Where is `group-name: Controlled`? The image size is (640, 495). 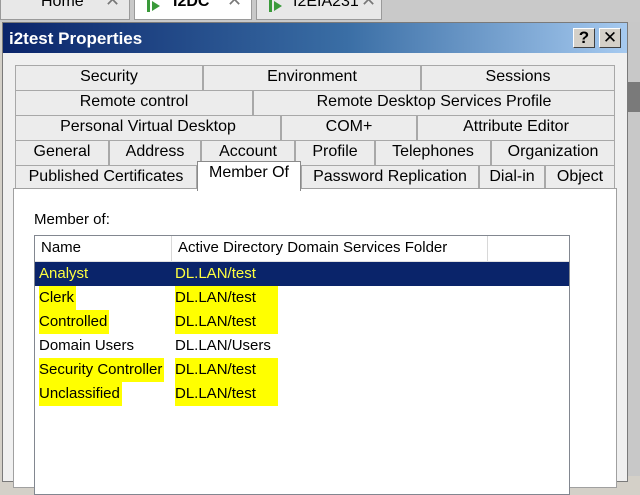 group-name: Controlled is located at coordinates (74, 322).